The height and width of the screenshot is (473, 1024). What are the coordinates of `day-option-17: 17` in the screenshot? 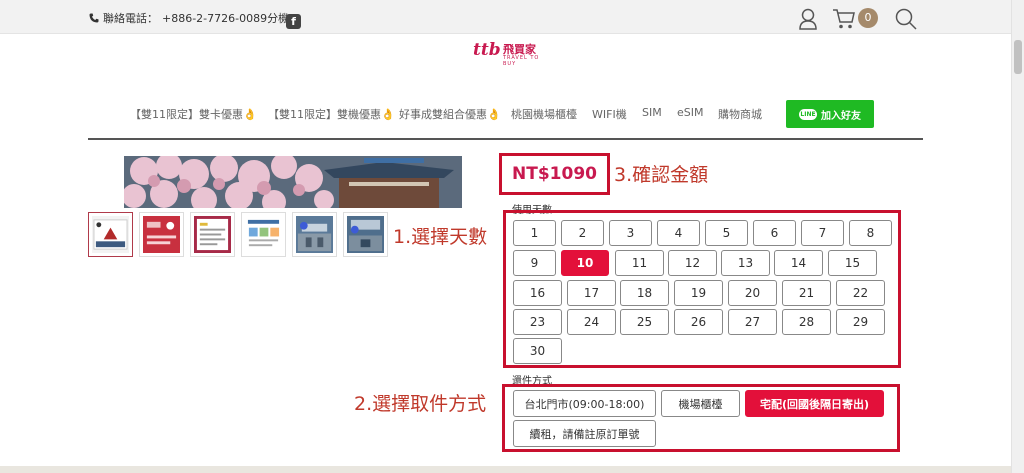 It's located at (591, 293).